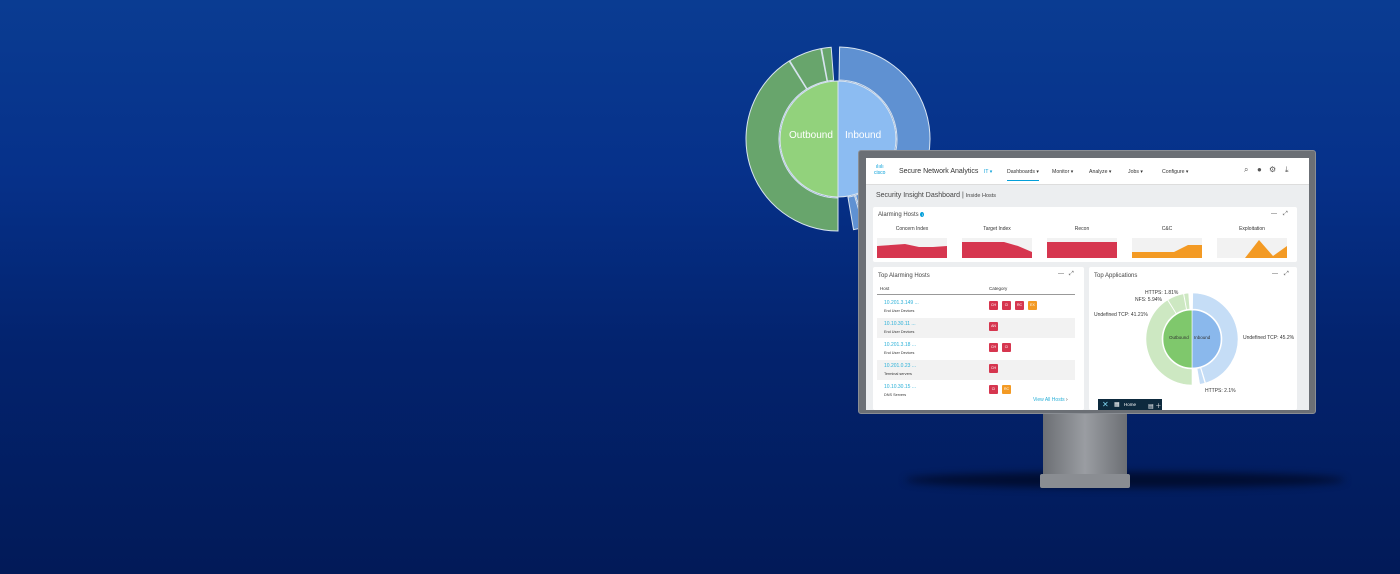 The width and height of the screenshot is (1400, 574). What do you see at coordinates (976, 294) in the screenshot?
I see `header-divider` at bounding box center [976, 294].